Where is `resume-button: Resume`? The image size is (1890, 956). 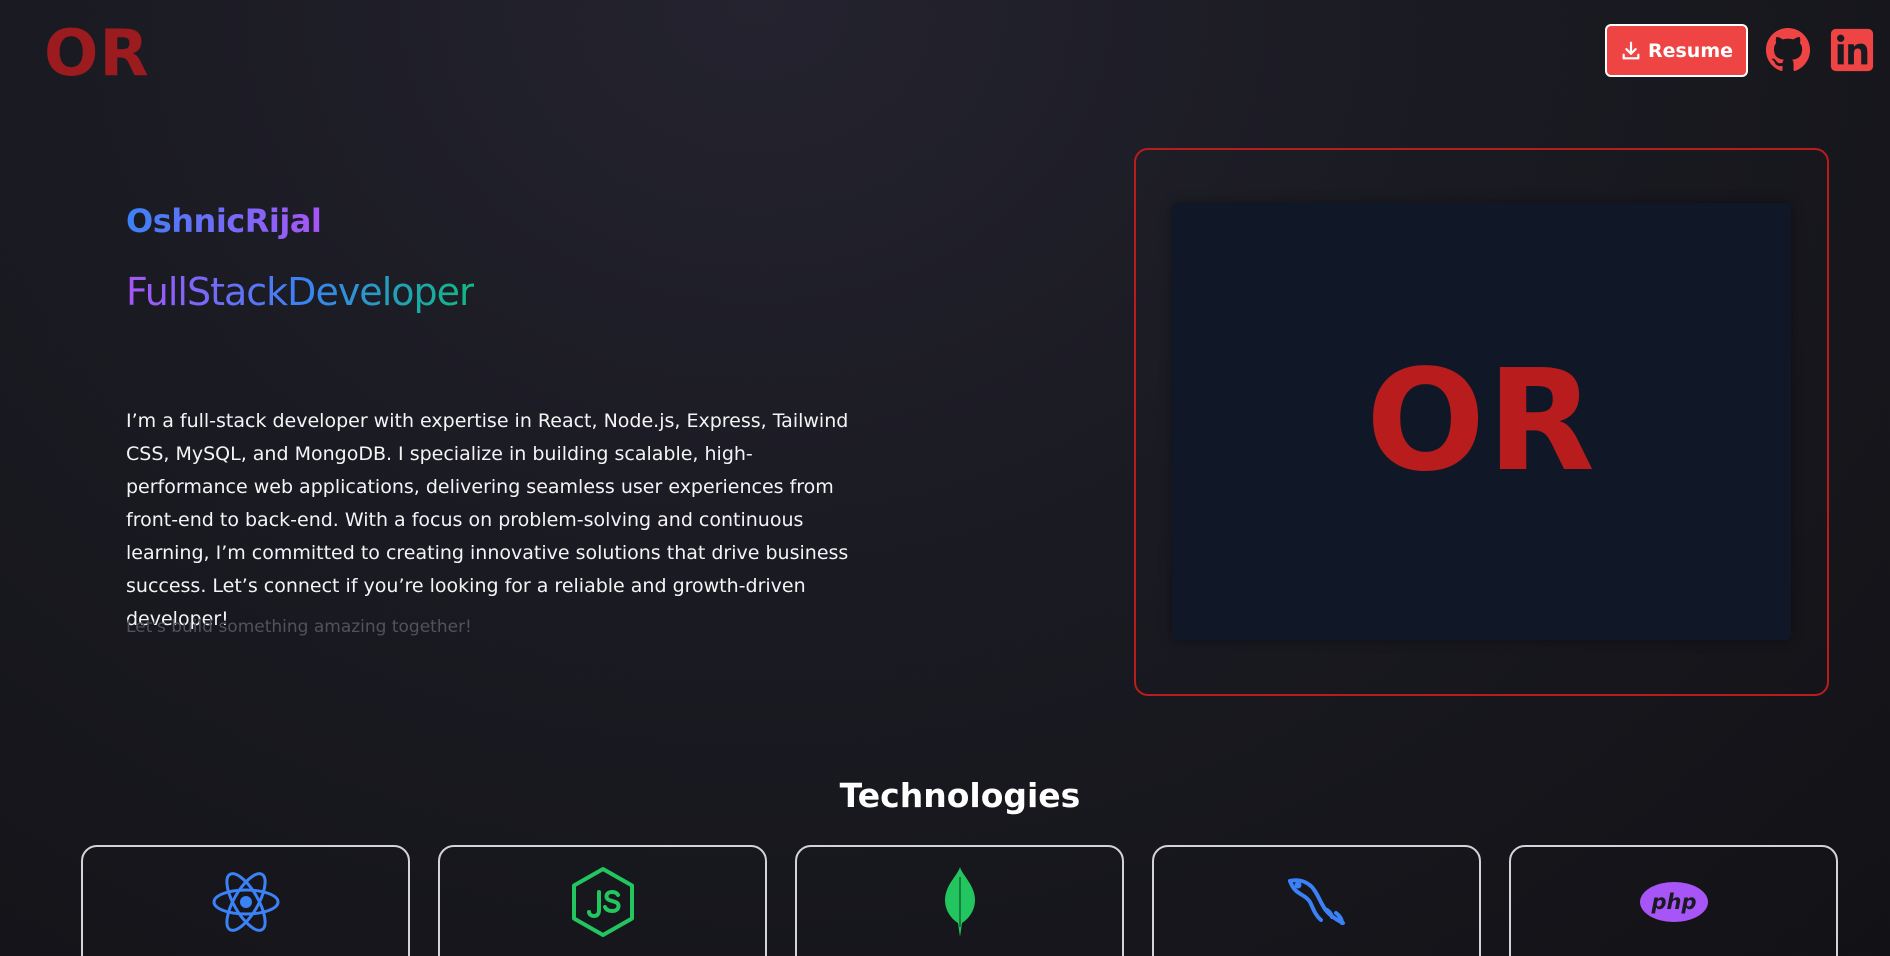
resume-button: Resume is located at coordinates (1676, 50).